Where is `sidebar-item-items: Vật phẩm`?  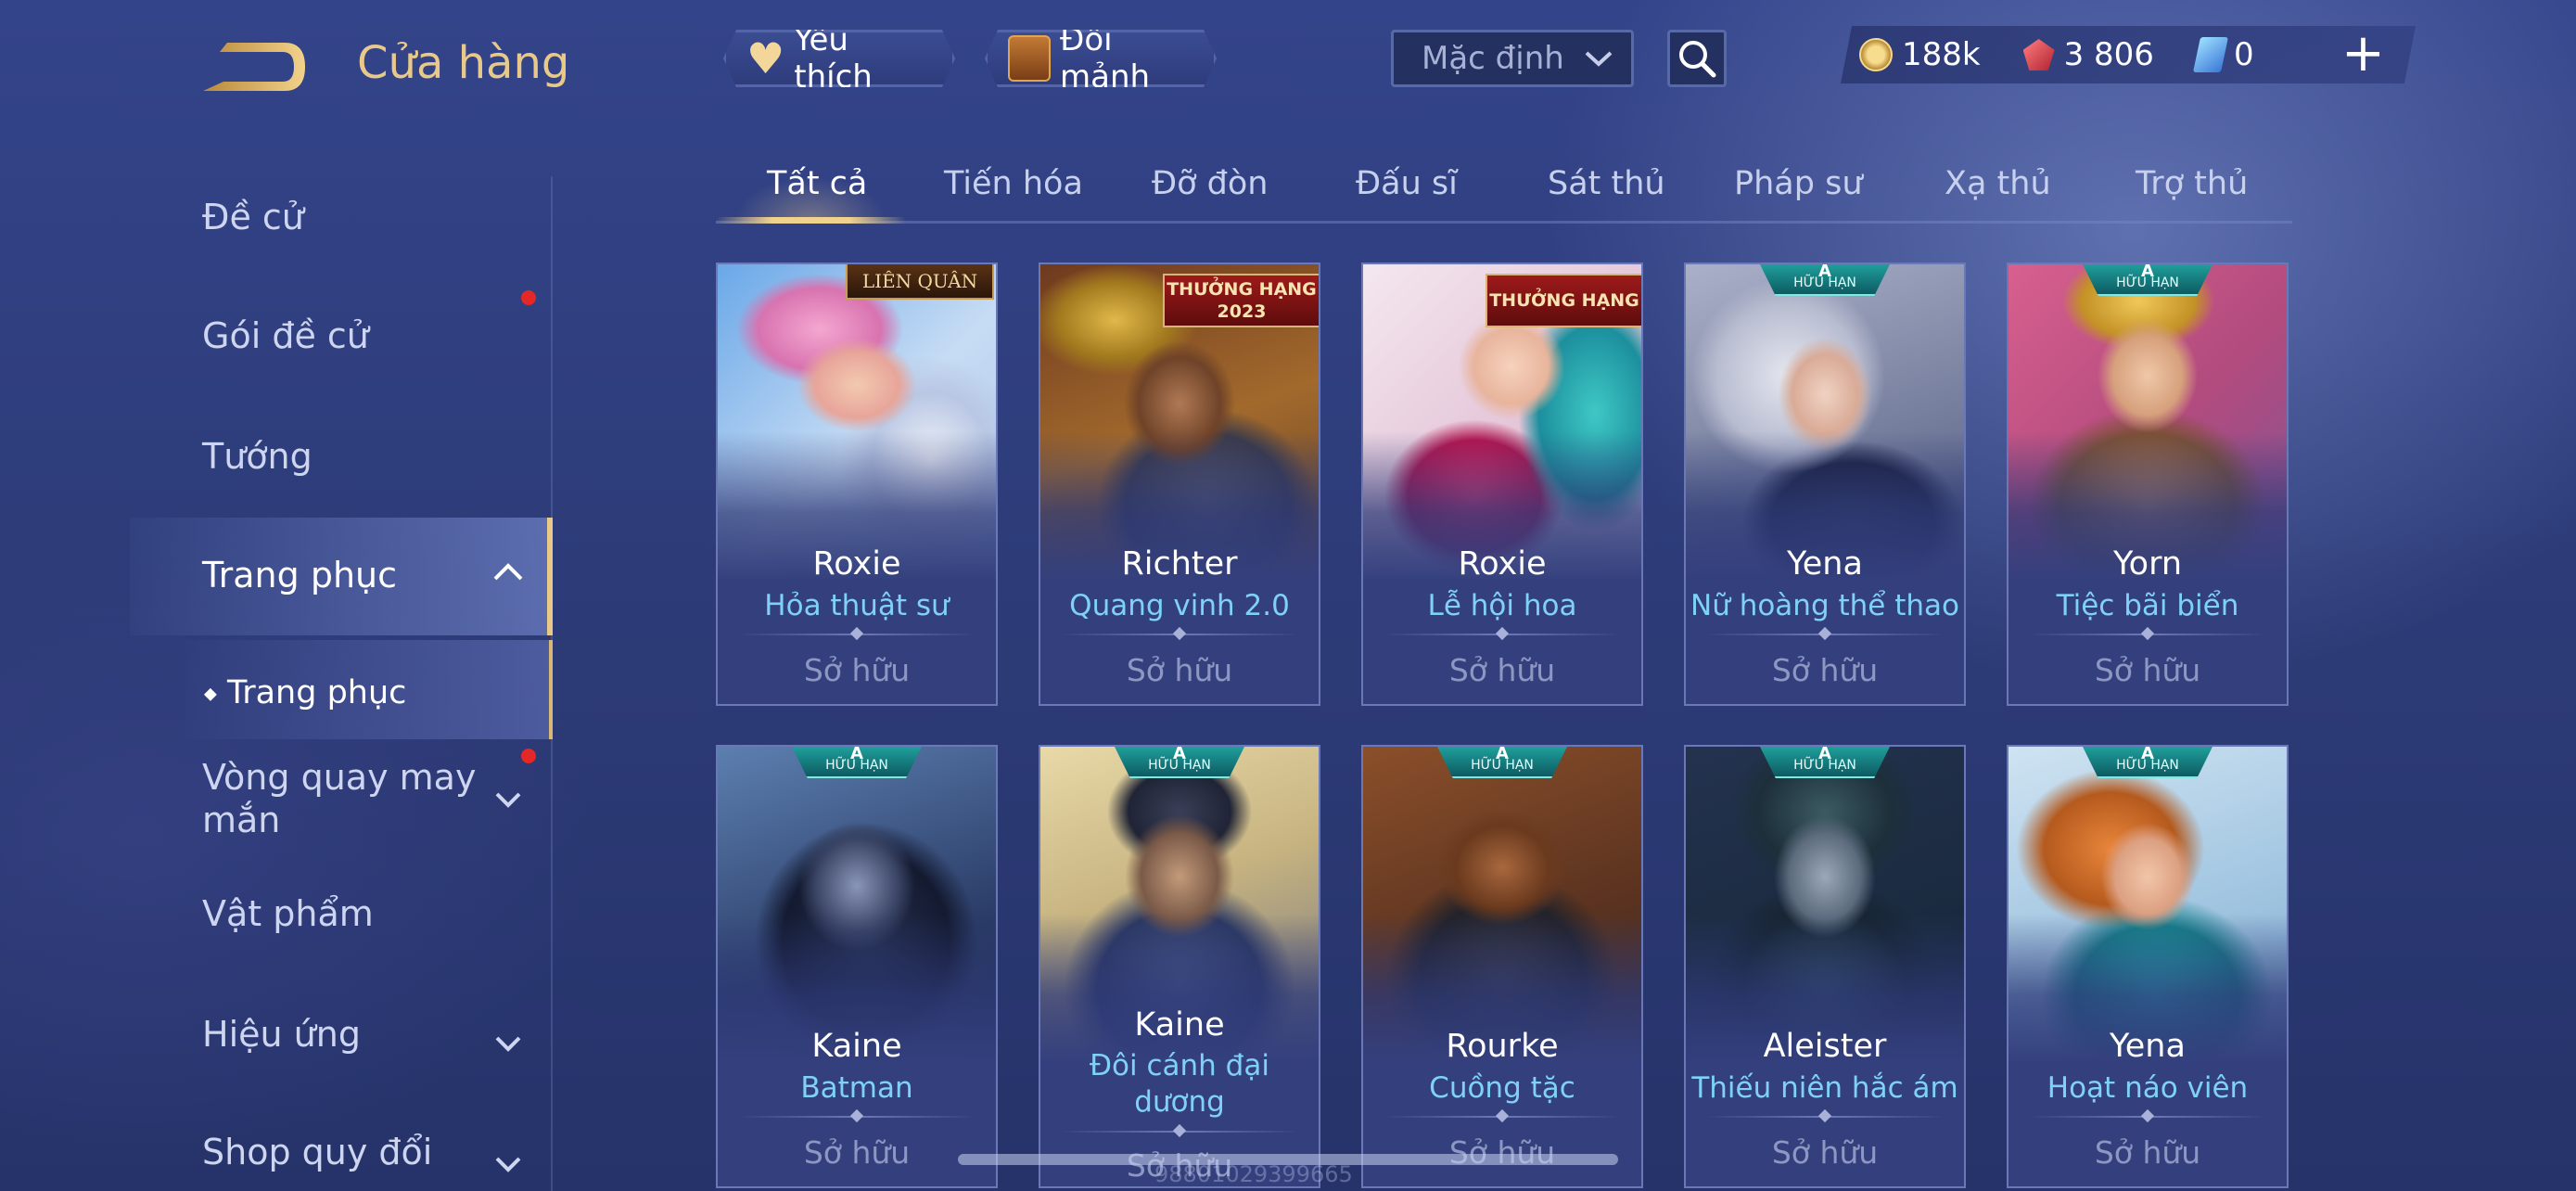 sidebar-item-items: Vật phẩm is located at coordinates (288, 913).